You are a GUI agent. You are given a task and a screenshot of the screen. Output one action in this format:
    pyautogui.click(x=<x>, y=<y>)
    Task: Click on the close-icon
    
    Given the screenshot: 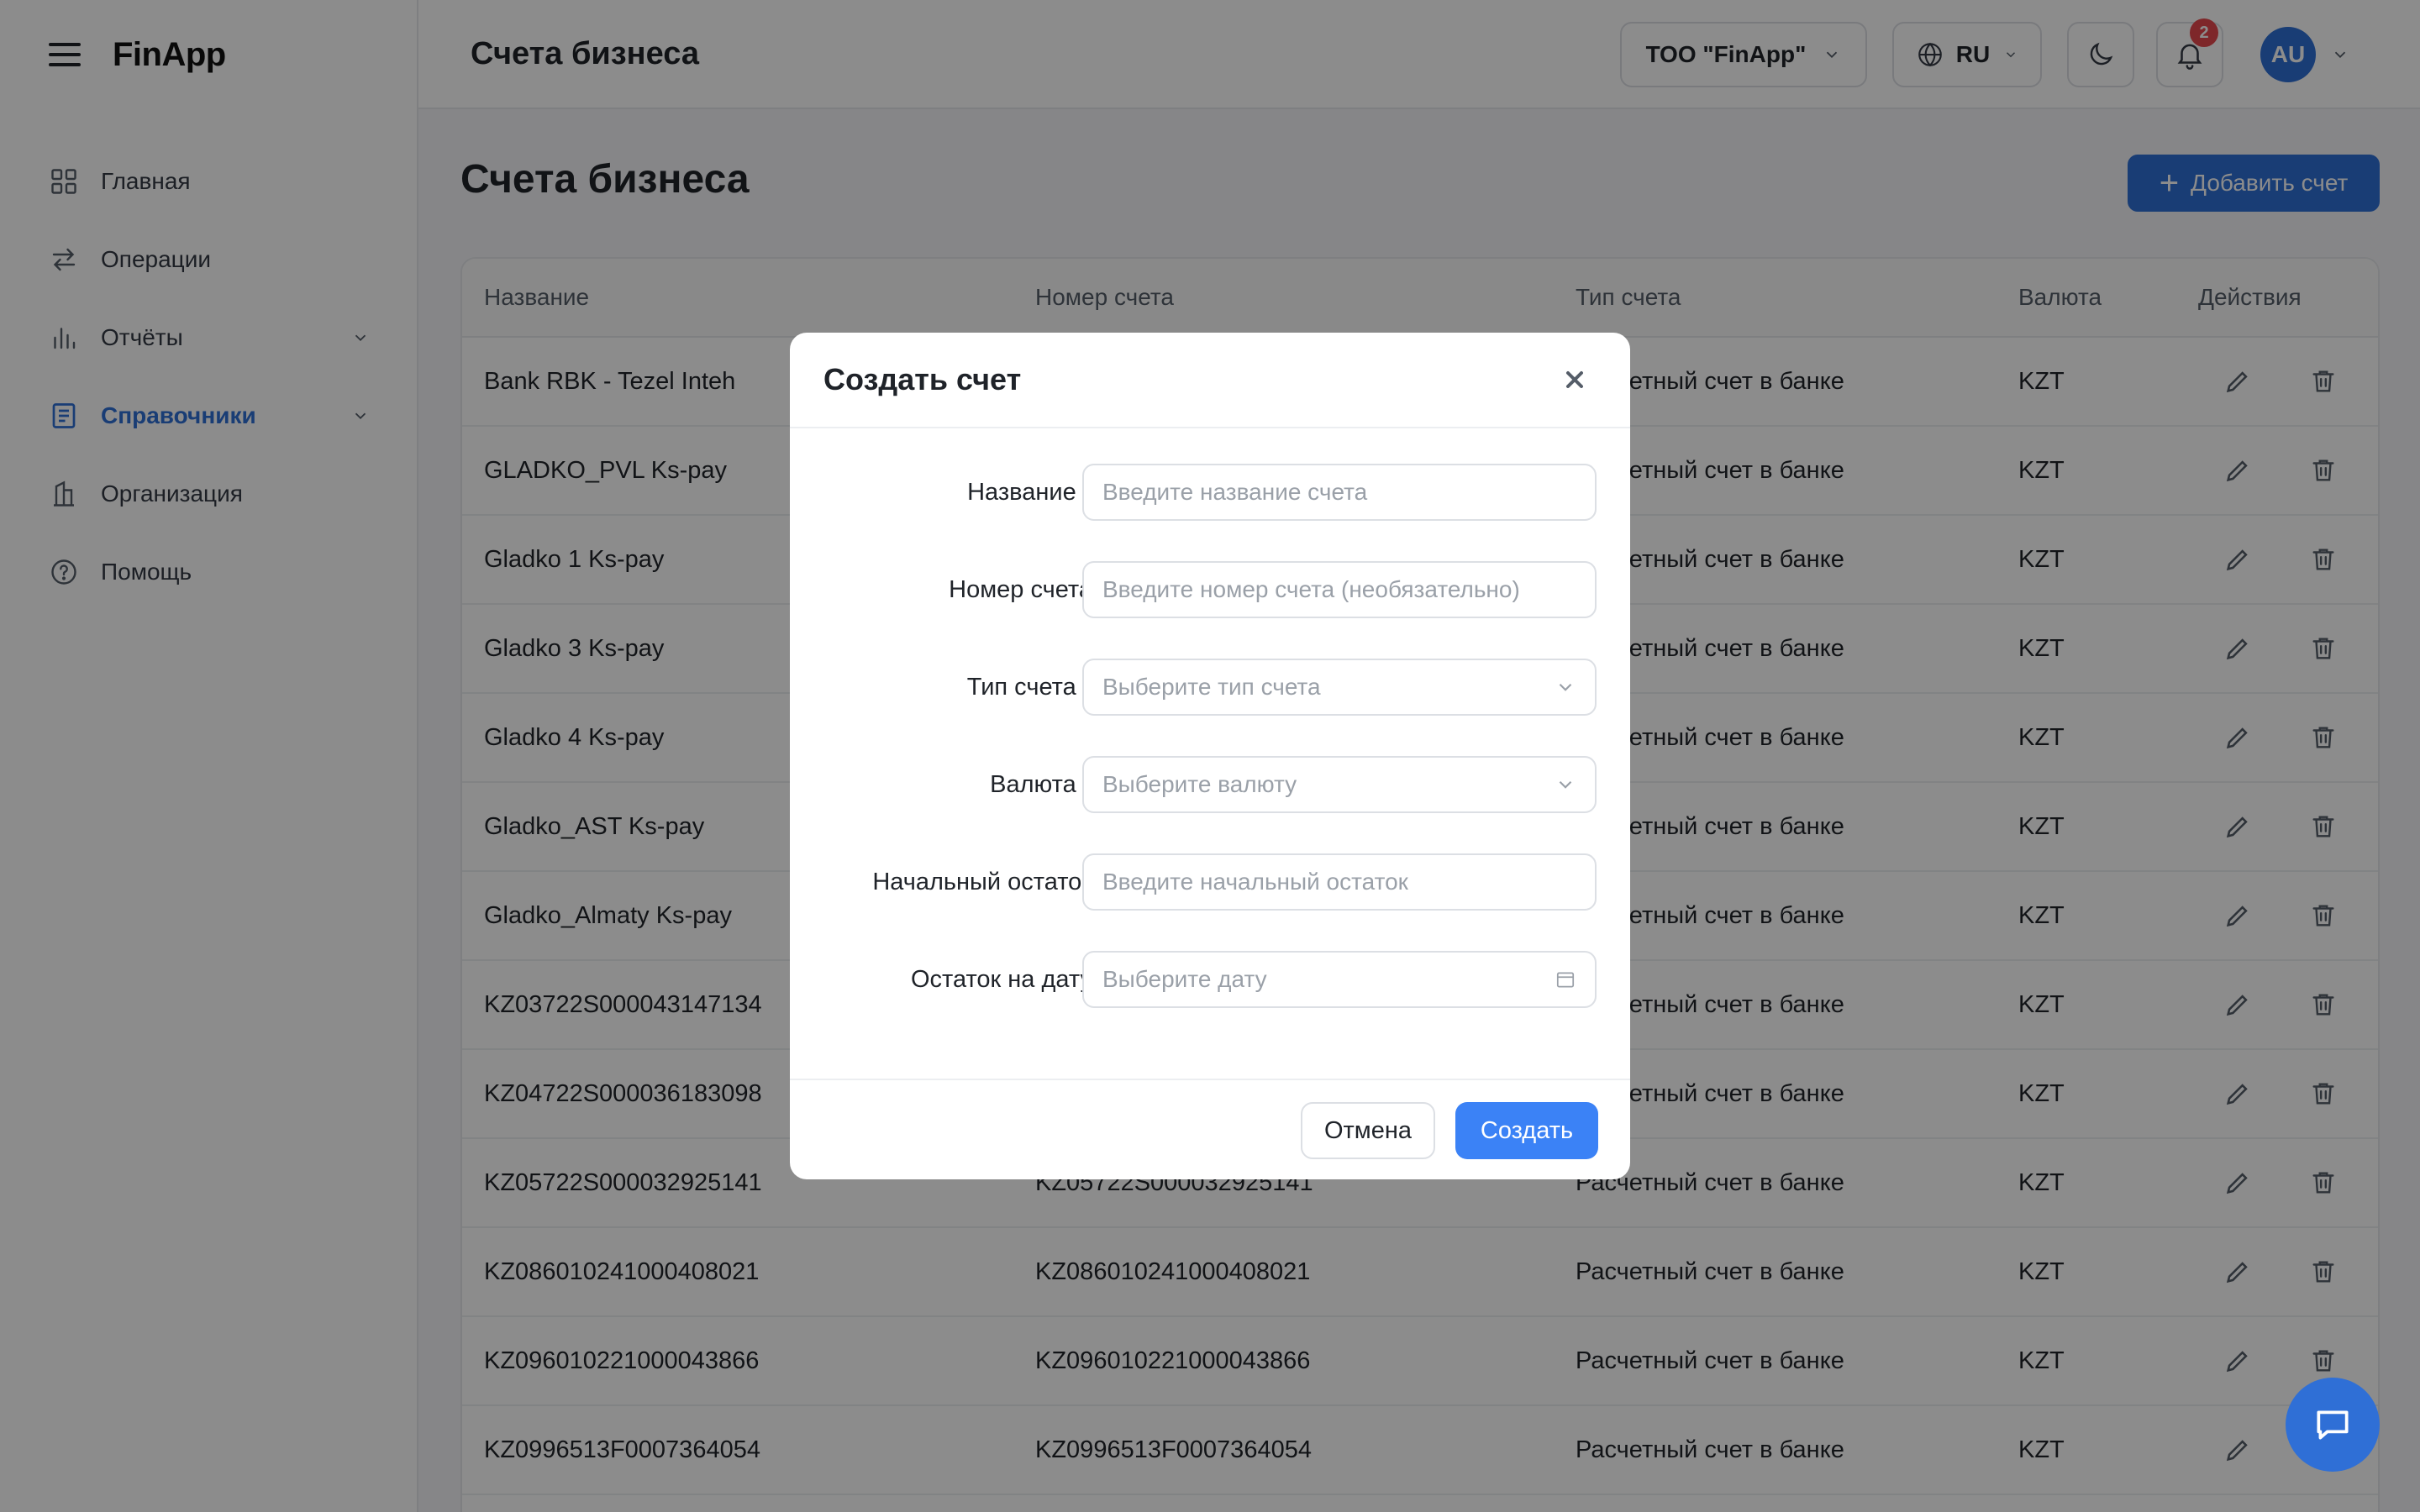 What is the action you would take?
    pyautogui.click(x=1574, y=379)
    